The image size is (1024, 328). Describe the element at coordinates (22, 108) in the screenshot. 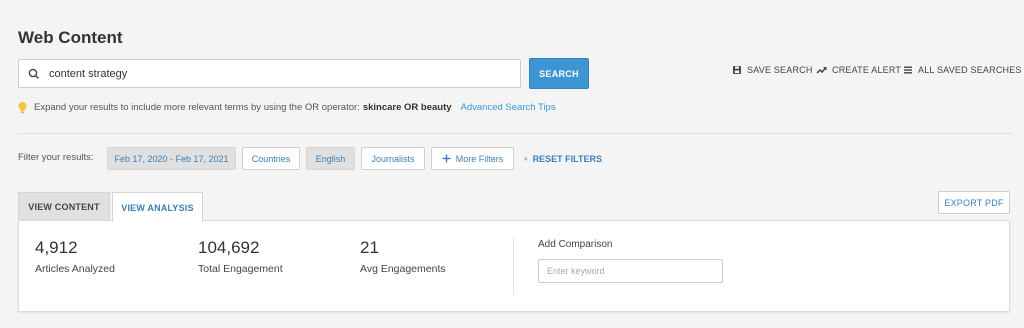

I see `lightbulb-icon` at that location.